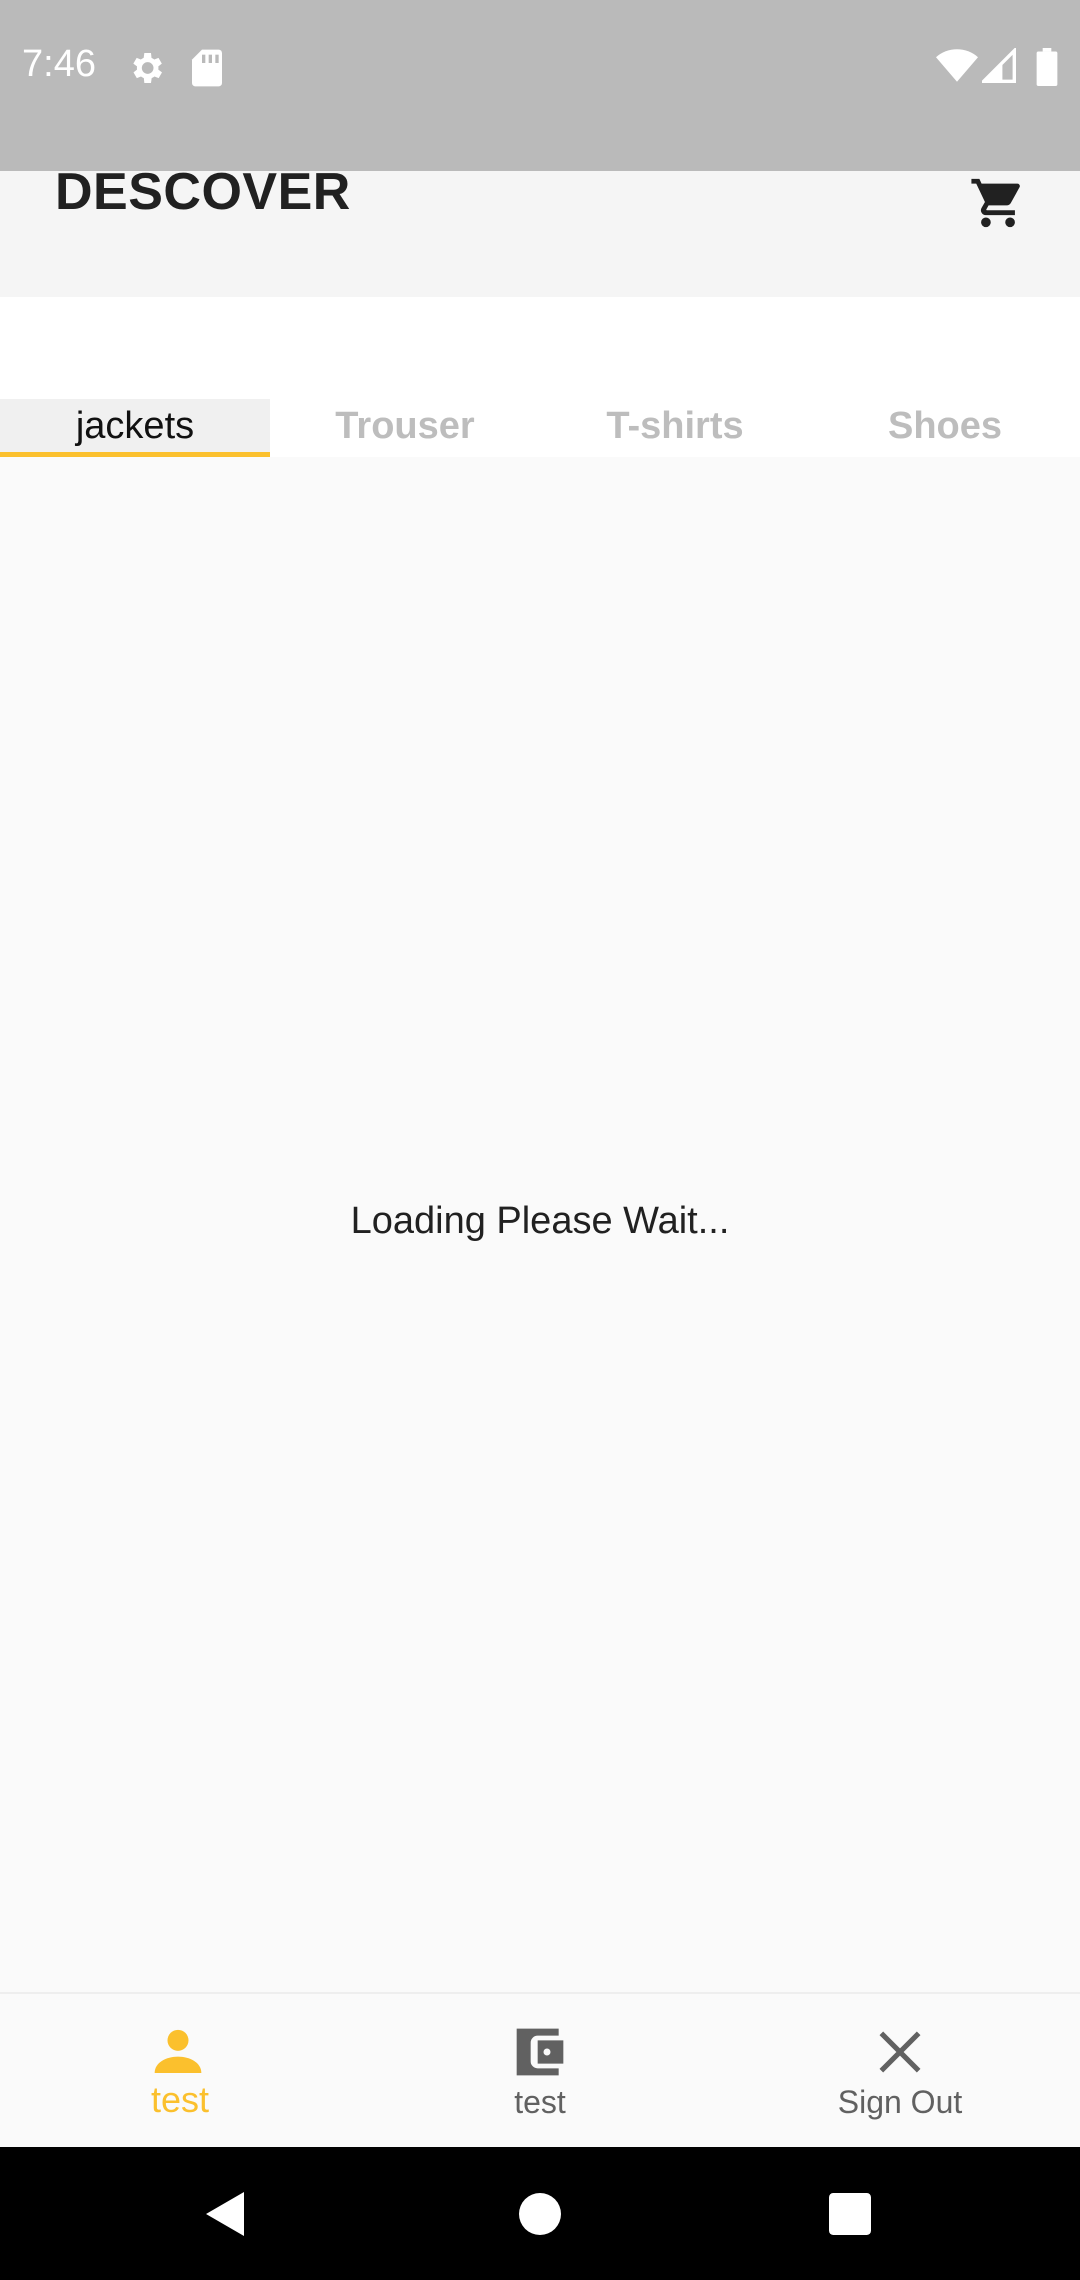 The image size is (1080, 2280). I want to click on tab-t-shirts: T-shirts, so click(675, 427).